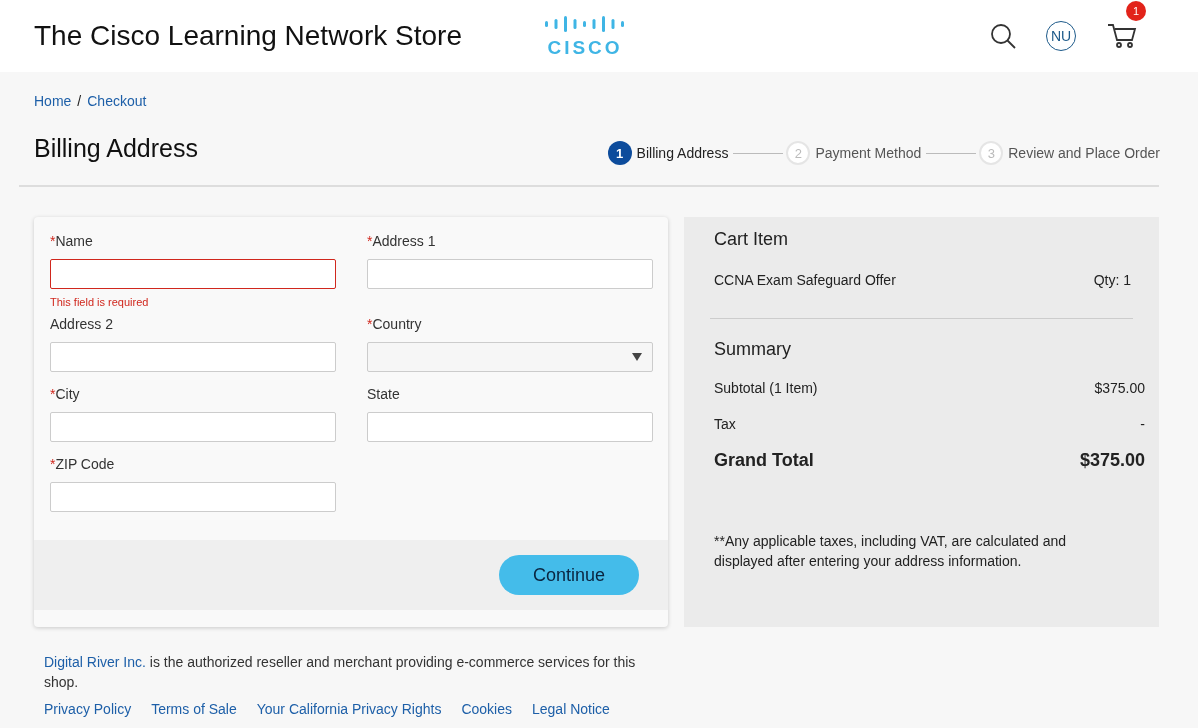  I want to click on reseller-statement: Digital River Inc. is the authorized reseller and merchant providing e-commerce services for this shop., so click(340, 672).